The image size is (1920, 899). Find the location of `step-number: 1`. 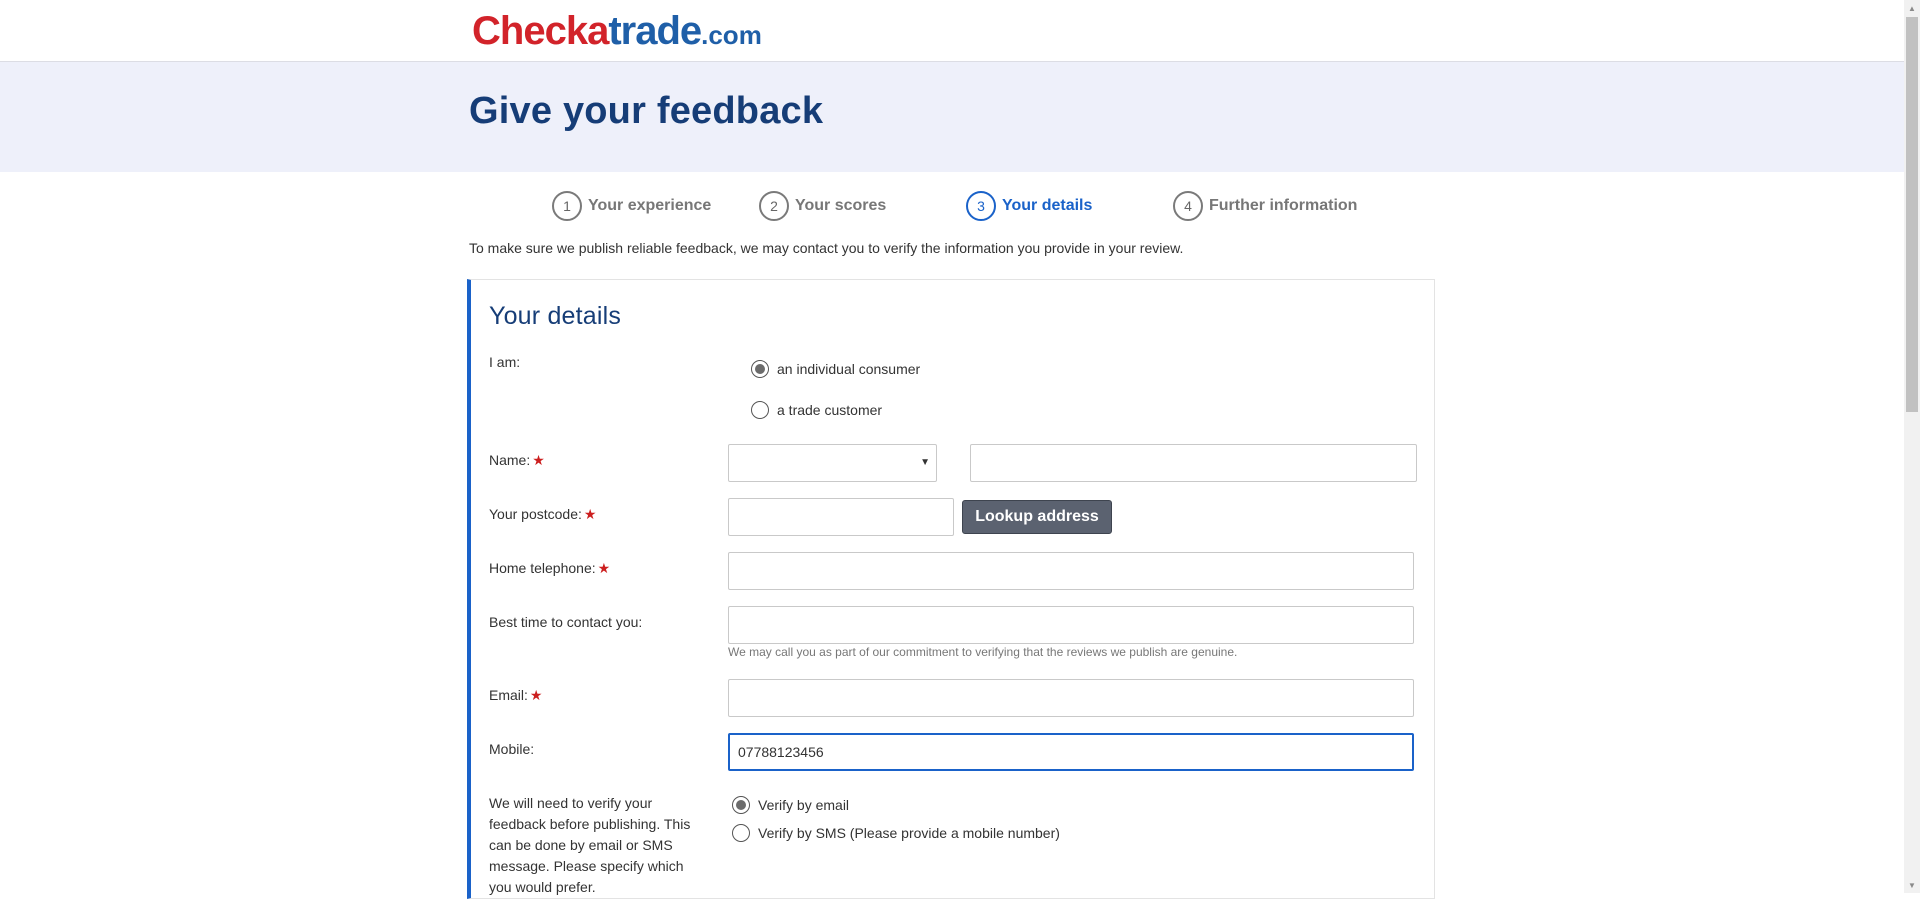

step-number: 1 is located at coordinates (567, 206).